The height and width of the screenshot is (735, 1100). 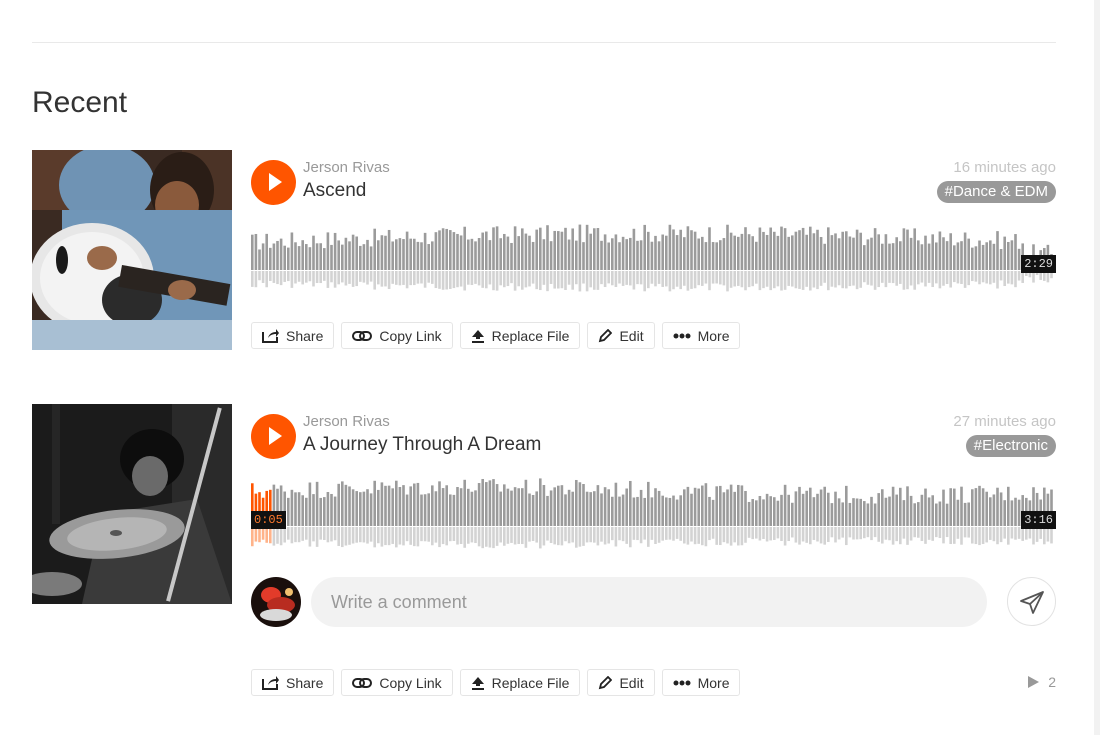 What do you see at coordinates (1031, 601) in the screenshot?
I see `send-comment-button` at bounding box center [1031, 601].